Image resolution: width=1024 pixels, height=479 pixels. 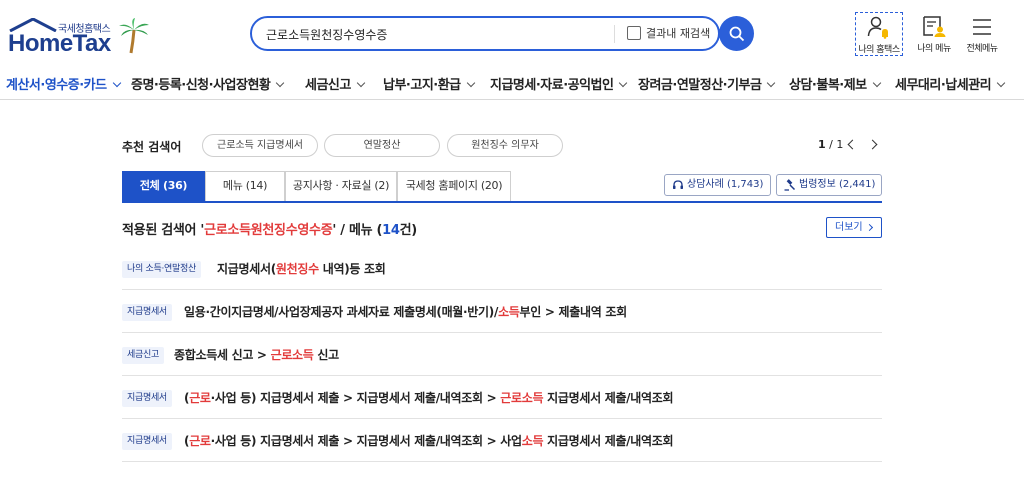 I want to click on applied-prefix: 적용된 검색어 ', so click(x=163, y=230).